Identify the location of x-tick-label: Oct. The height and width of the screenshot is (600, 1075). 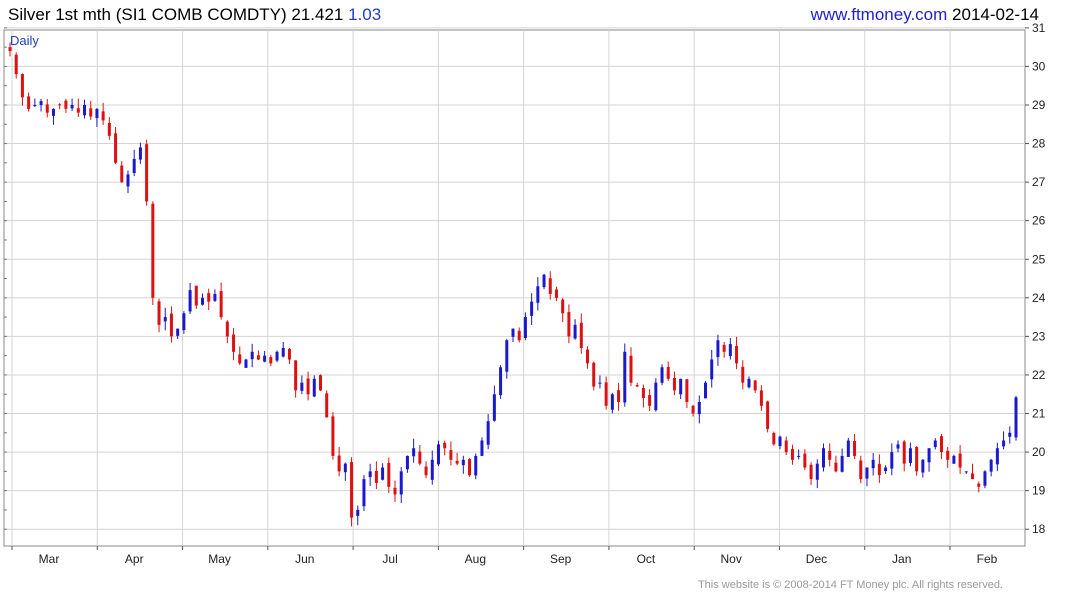
(646, 559).